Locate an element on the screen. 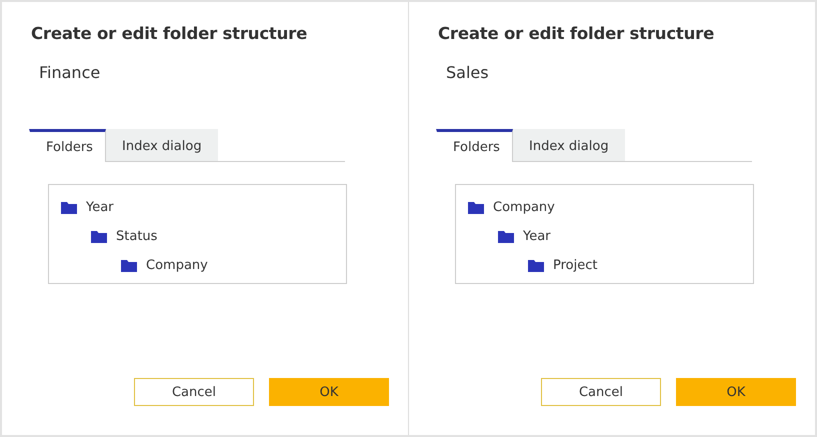 Image resolution: width=817 pixels, height=437 pixels. folder-label: Project is located at coordinates (575, 265).